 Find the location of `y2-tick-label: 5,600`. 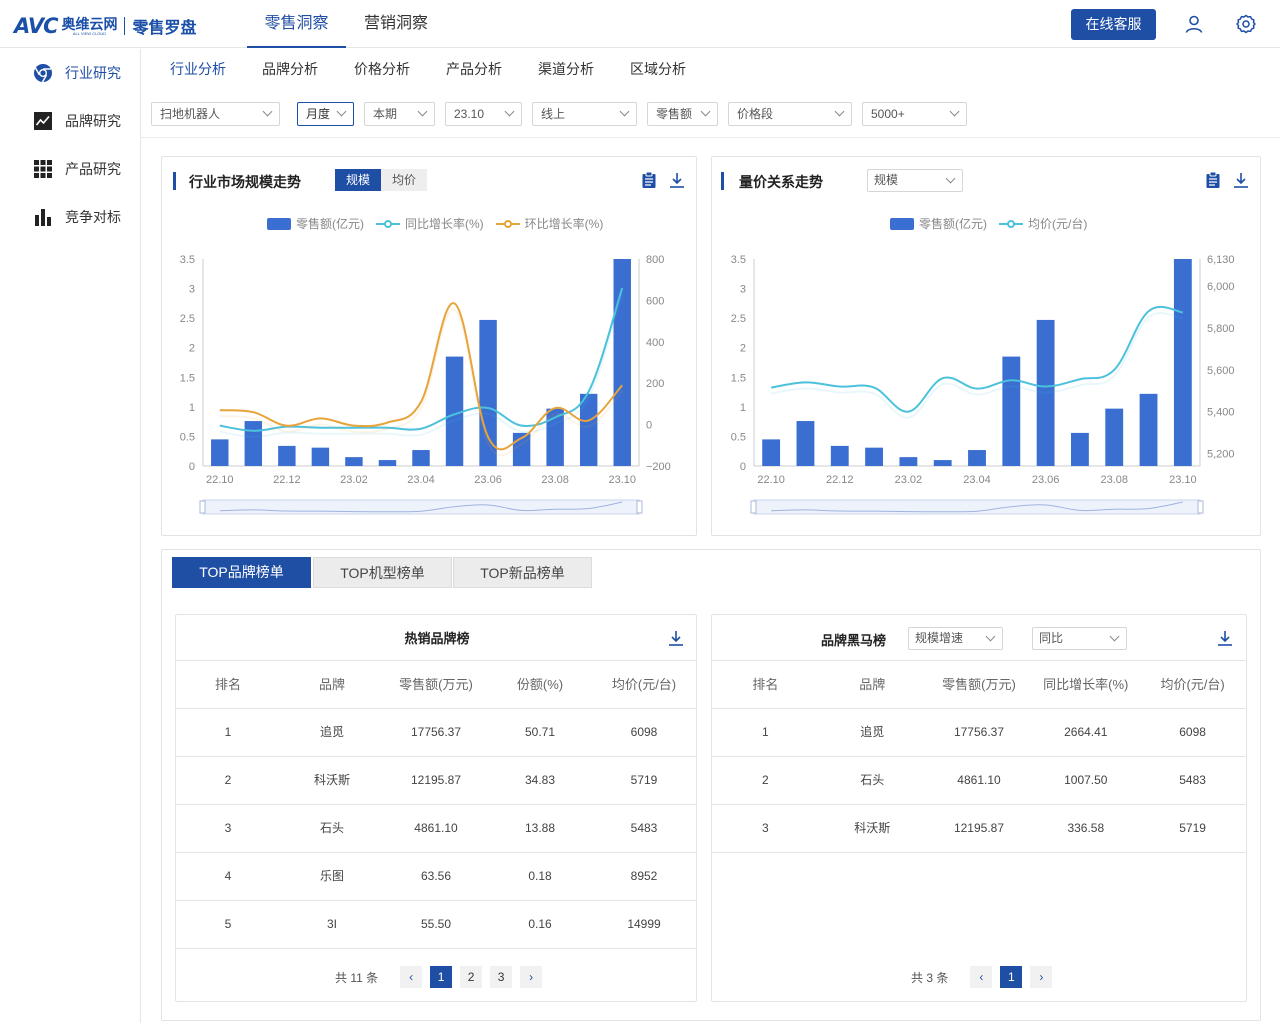

y2-tick-label: 5,600 is located at coordinates (1221, 371).